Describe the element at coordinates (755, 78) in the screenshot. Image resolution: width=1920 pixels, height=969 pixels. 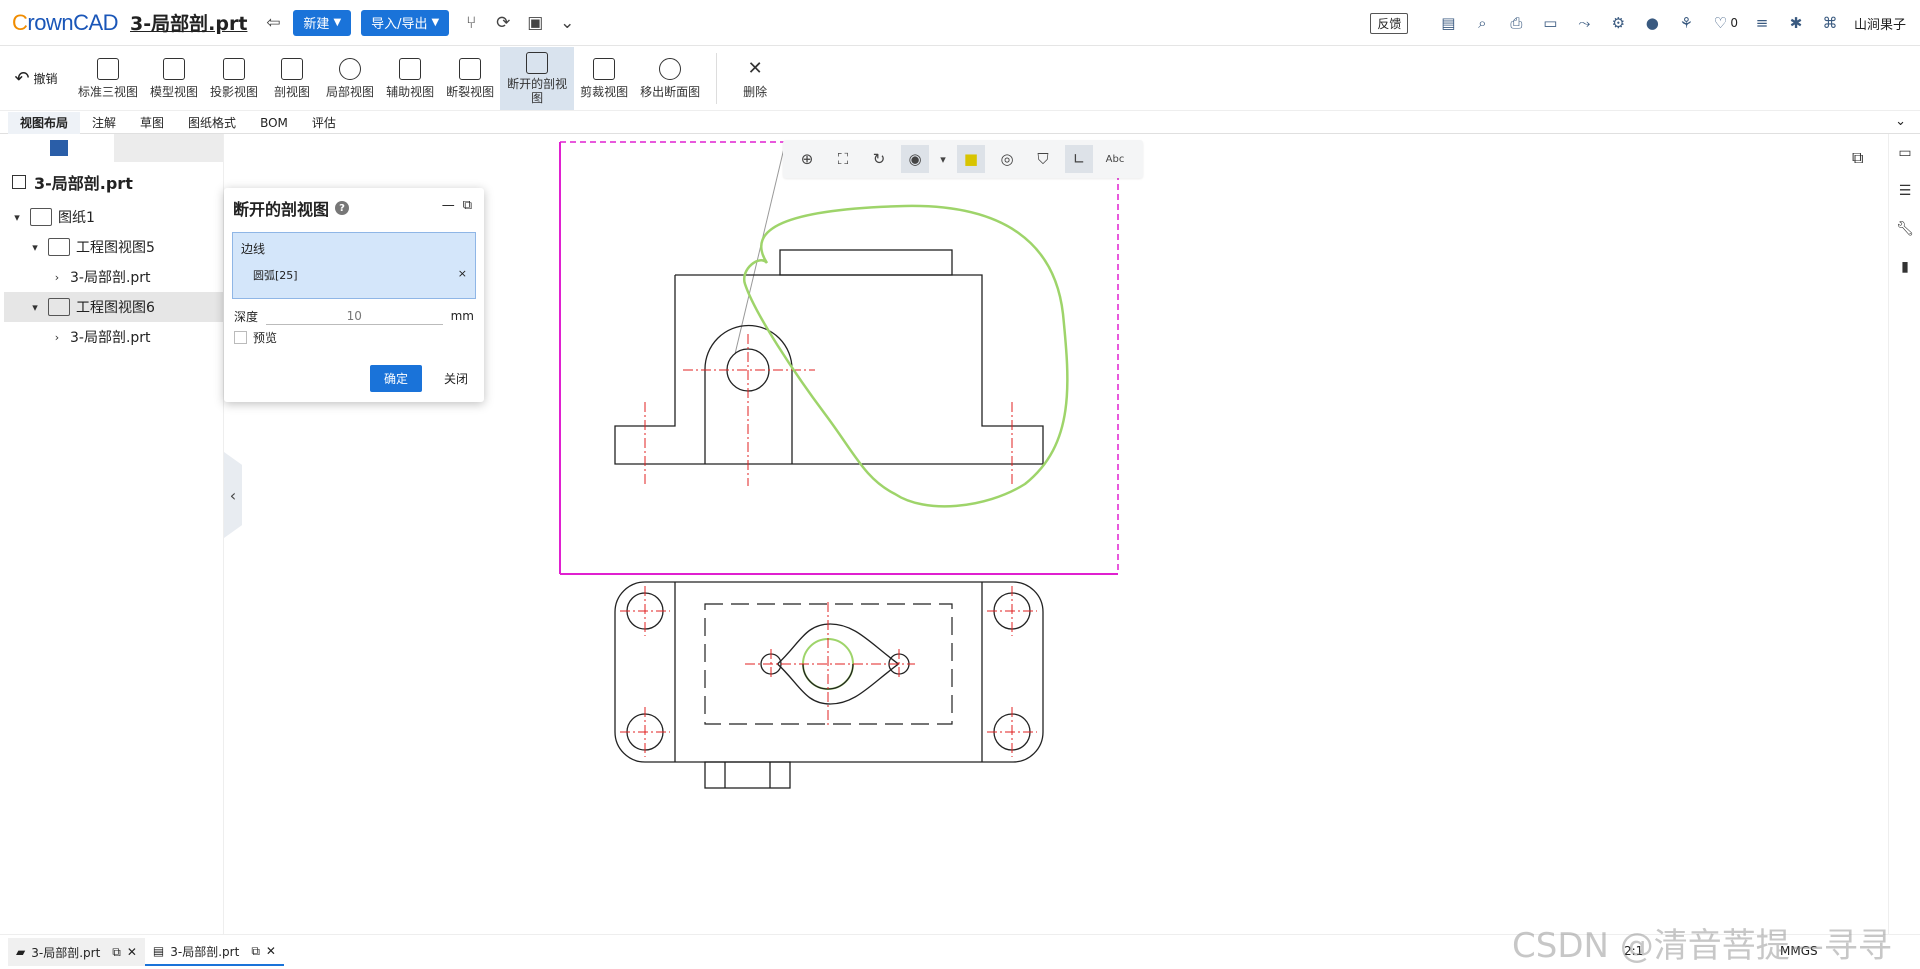
I see `delete-button: ✕ 删除` at that location.